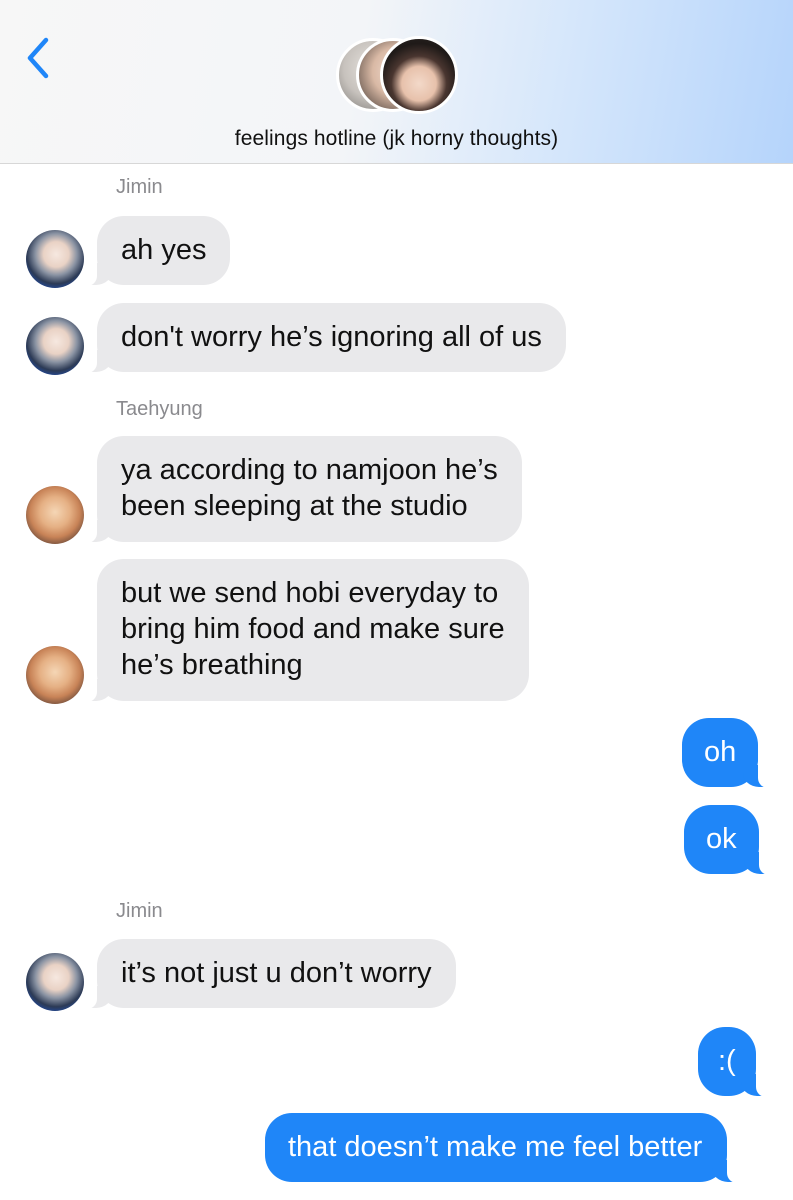 The height and width of the screenshot is (1200, 793). I want to click on message-text: ah yes, so click(164, 250).